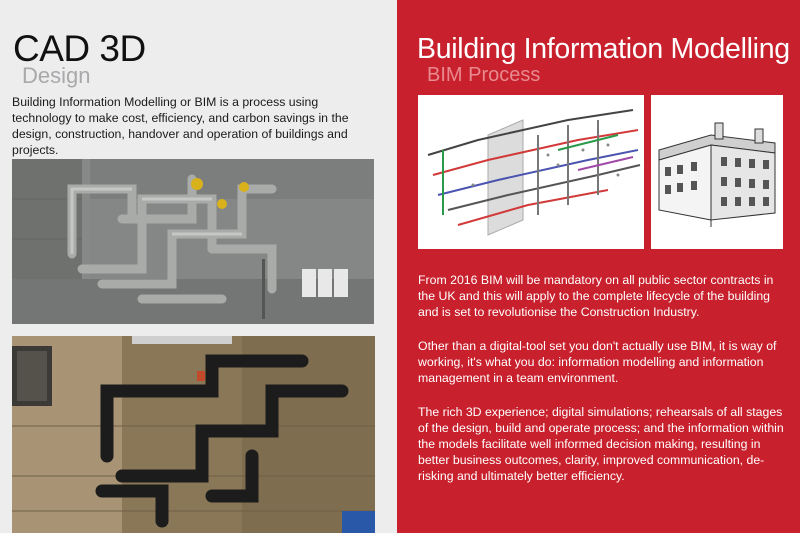  Describe the element at coordinates (193, 241) in the screenshot. I see `cad-pipework-render-image` at that location.